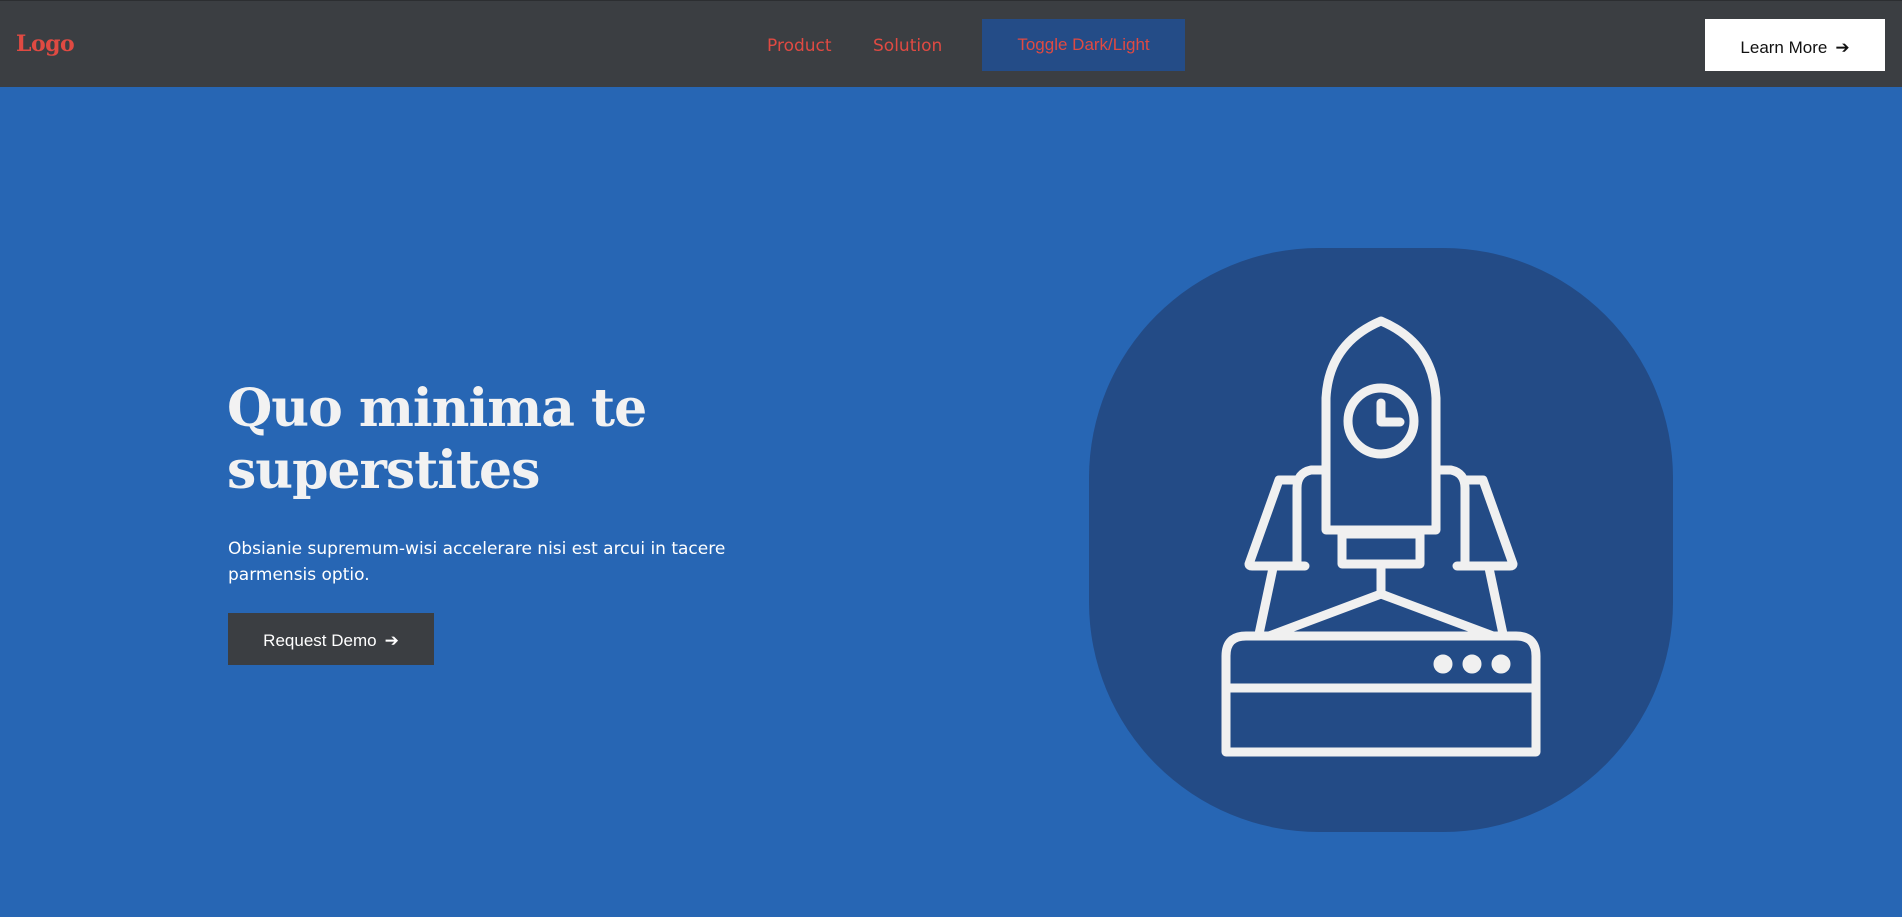 The height and width of the screenshot is (917, 1902). Describe the element at coordinates (799, 46) in the screenshot. I see `nav-link-product: Product` at that location.